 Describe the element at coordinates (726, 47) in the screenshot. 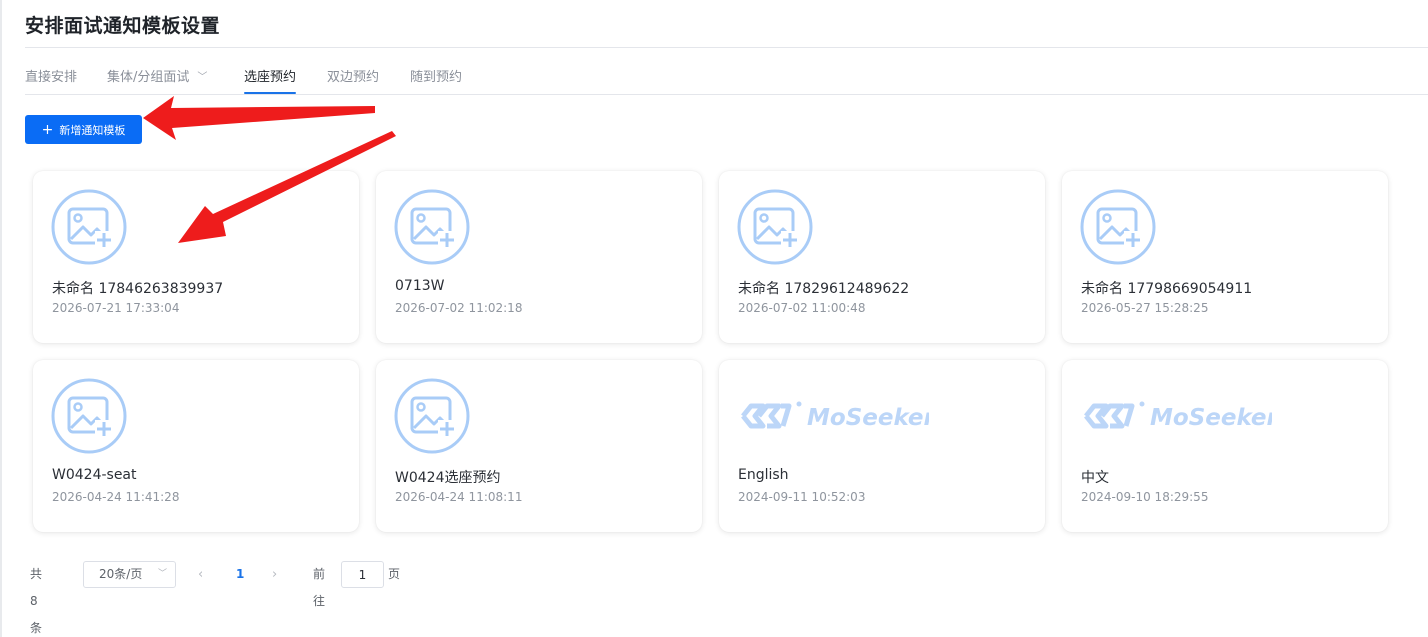

I see `title-divider` at that location.